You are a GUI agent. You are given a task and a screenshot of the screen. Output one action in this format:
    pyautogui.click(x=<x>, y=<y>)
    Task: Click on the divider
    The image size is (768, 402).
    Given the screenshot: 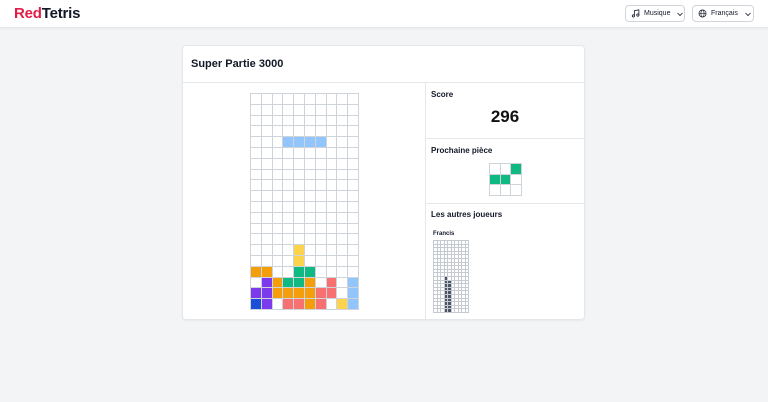 What is the action you would take?
    pyautogui.click(x=505, y=138)
    